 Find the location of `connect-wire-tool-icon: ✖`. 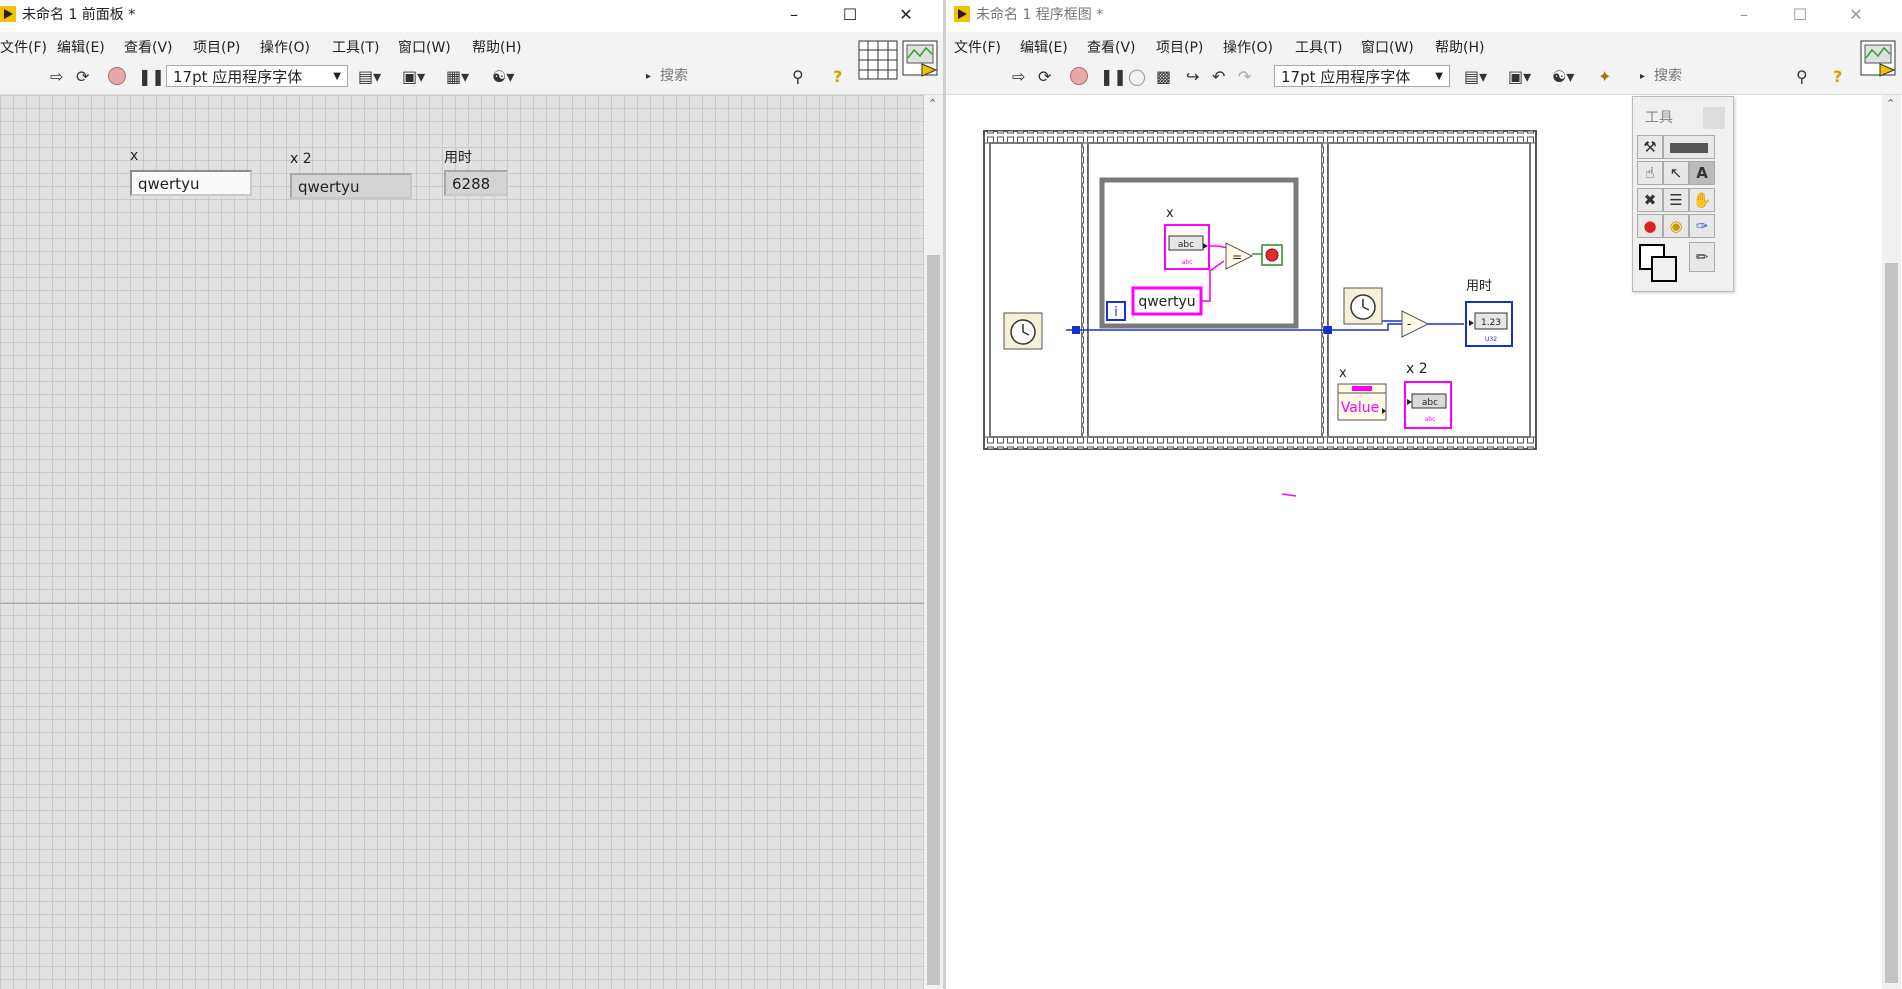

connect-wire-tool-icon: ✖ is located at coordinates (1650, 200).